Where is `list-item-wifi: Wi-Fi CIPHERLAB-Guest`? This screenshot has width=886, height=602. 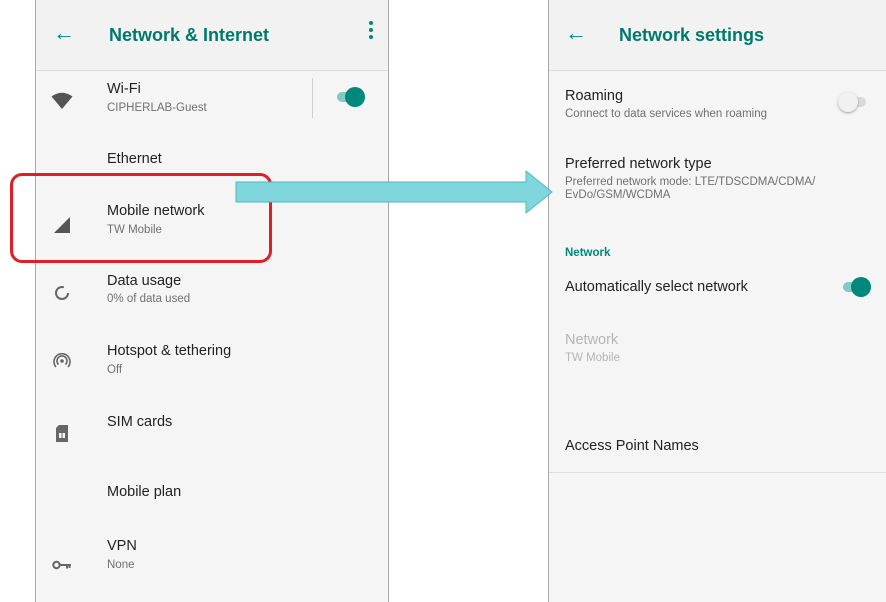
list-item-wifi: Wi-Fi CIPHERLAB-Guest is located at coordinates (212, 105).